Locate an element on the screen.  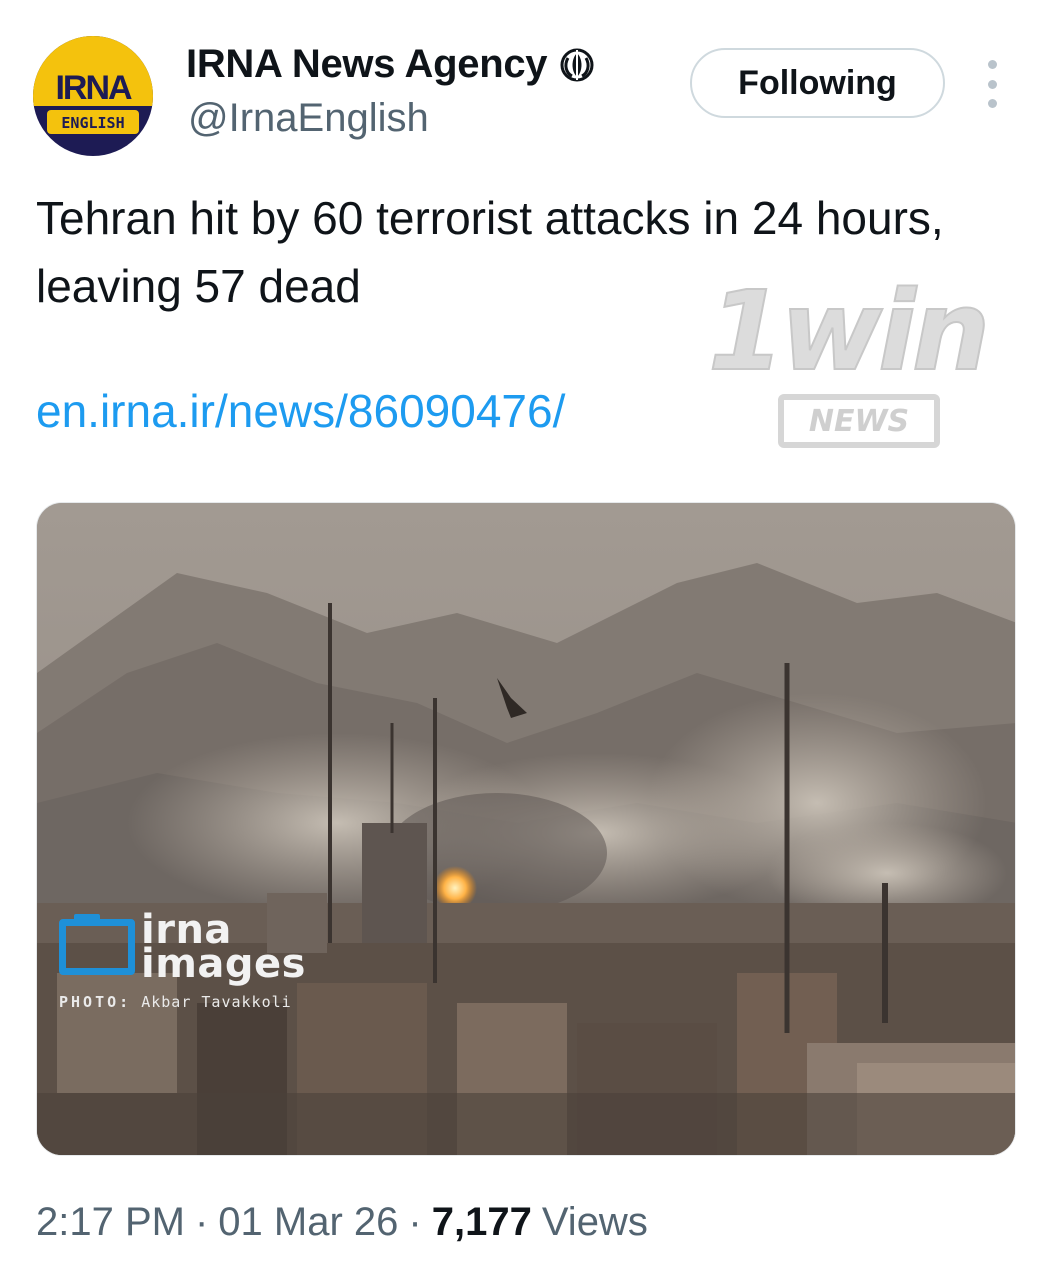
iran-emblem-icon is located at coordinates (577, 65).